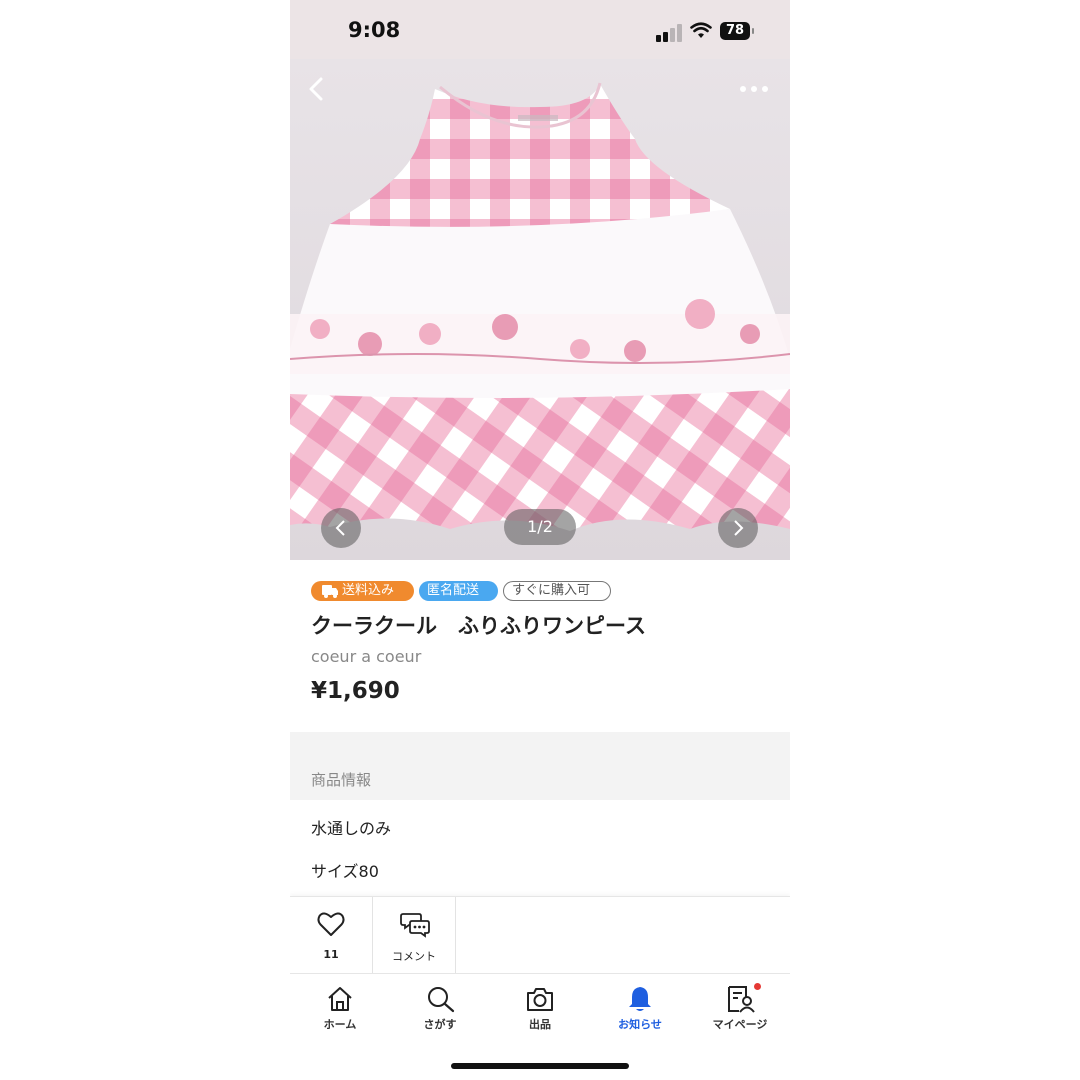  I want to click on product-title: クーラクール ふりふりワンピース, so click(478, 626).